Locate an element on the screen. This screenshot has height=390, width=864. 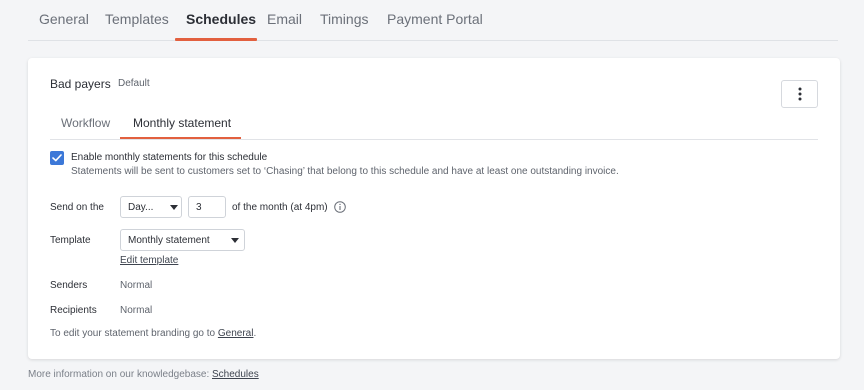
tab-timings: Timings is located at coordinates (344, 19).